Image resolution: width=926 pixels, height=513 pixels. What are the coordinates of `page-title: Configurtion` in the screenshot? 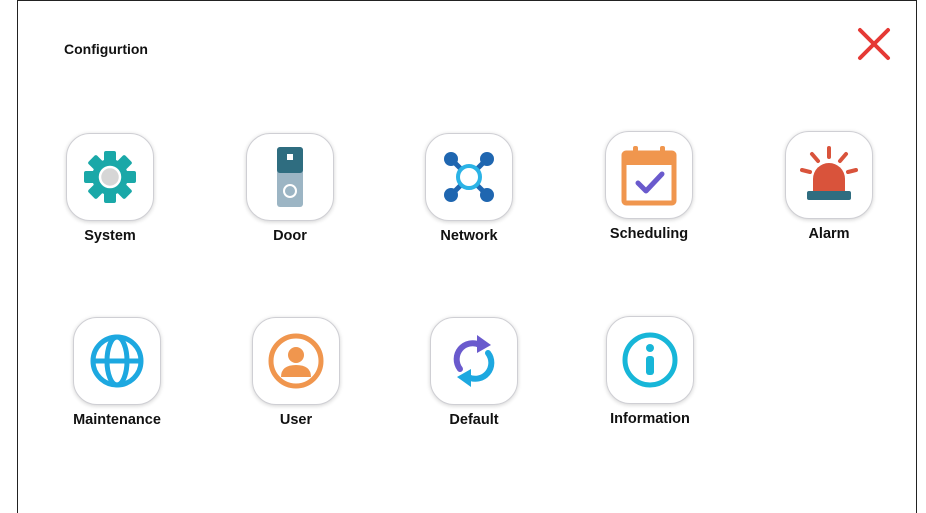 It's located at (106, 49).